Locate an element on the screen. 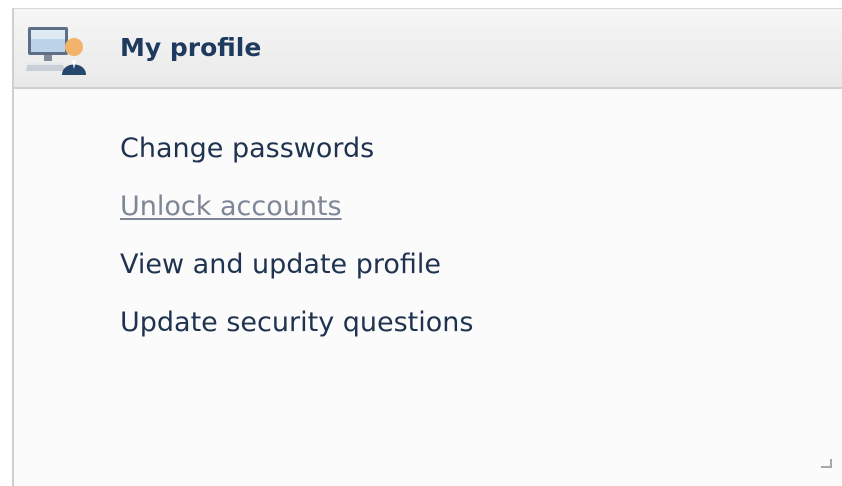  list-item: View and update profile is located at coordinates (296, 272).